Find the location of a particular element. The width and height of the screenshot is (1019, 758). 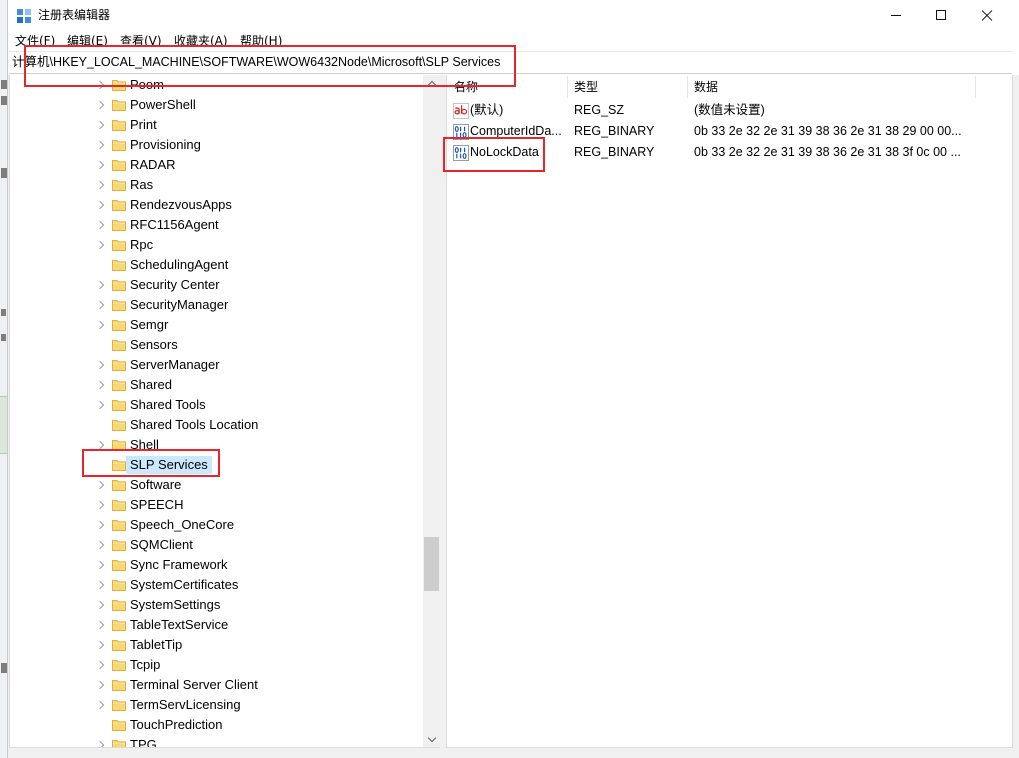

maximize-button is located at coordinates (941, 15).